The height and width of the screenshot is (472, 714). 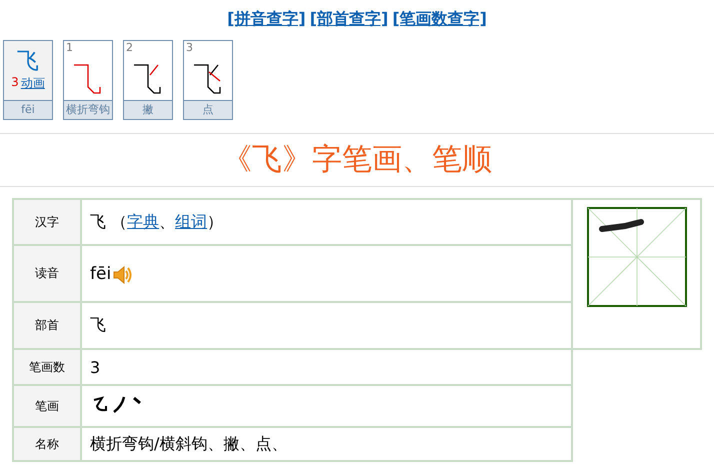 What do you see at coordinates (98, 324) in the screenshot?
I see `cell-text: 飞` at bounding box center [98, 324].